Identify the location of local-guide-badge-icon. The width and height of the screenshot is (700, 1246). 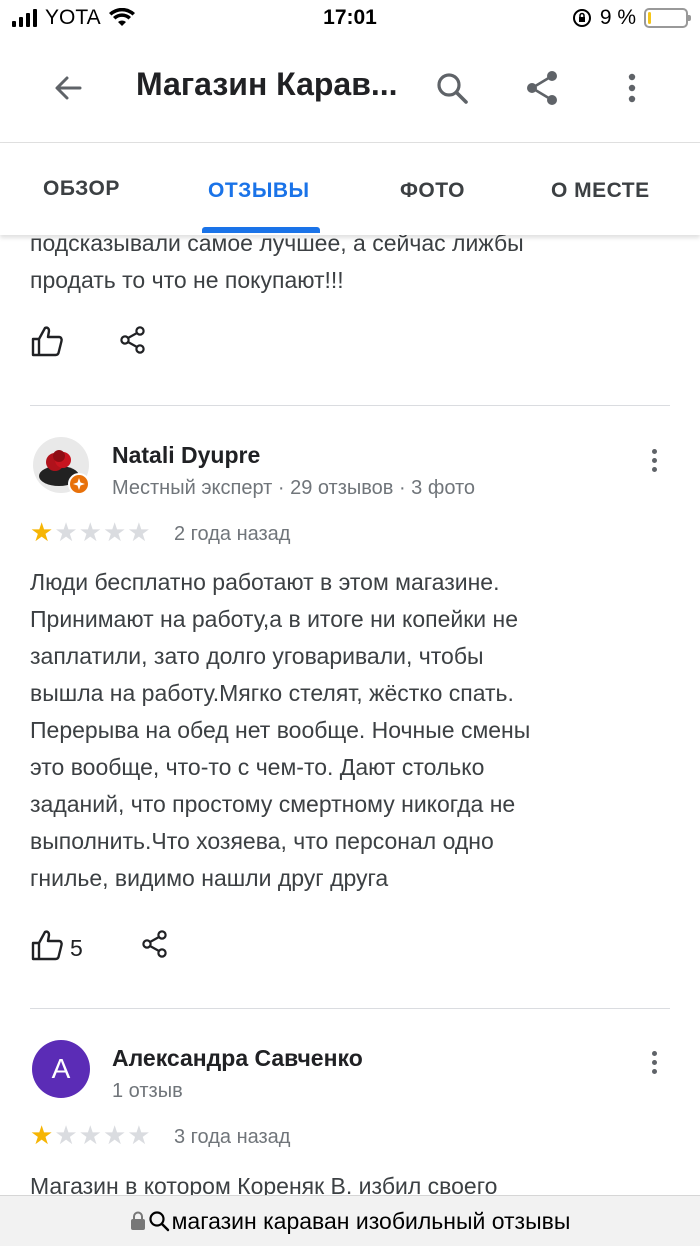
(79, 484).